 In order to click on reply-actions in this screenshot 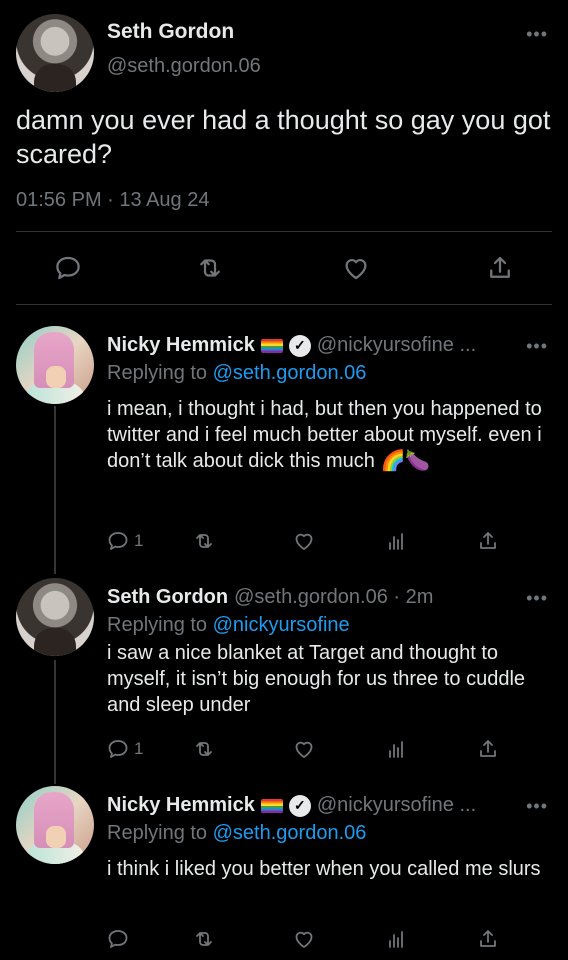, I will do `click(306, 939)`.